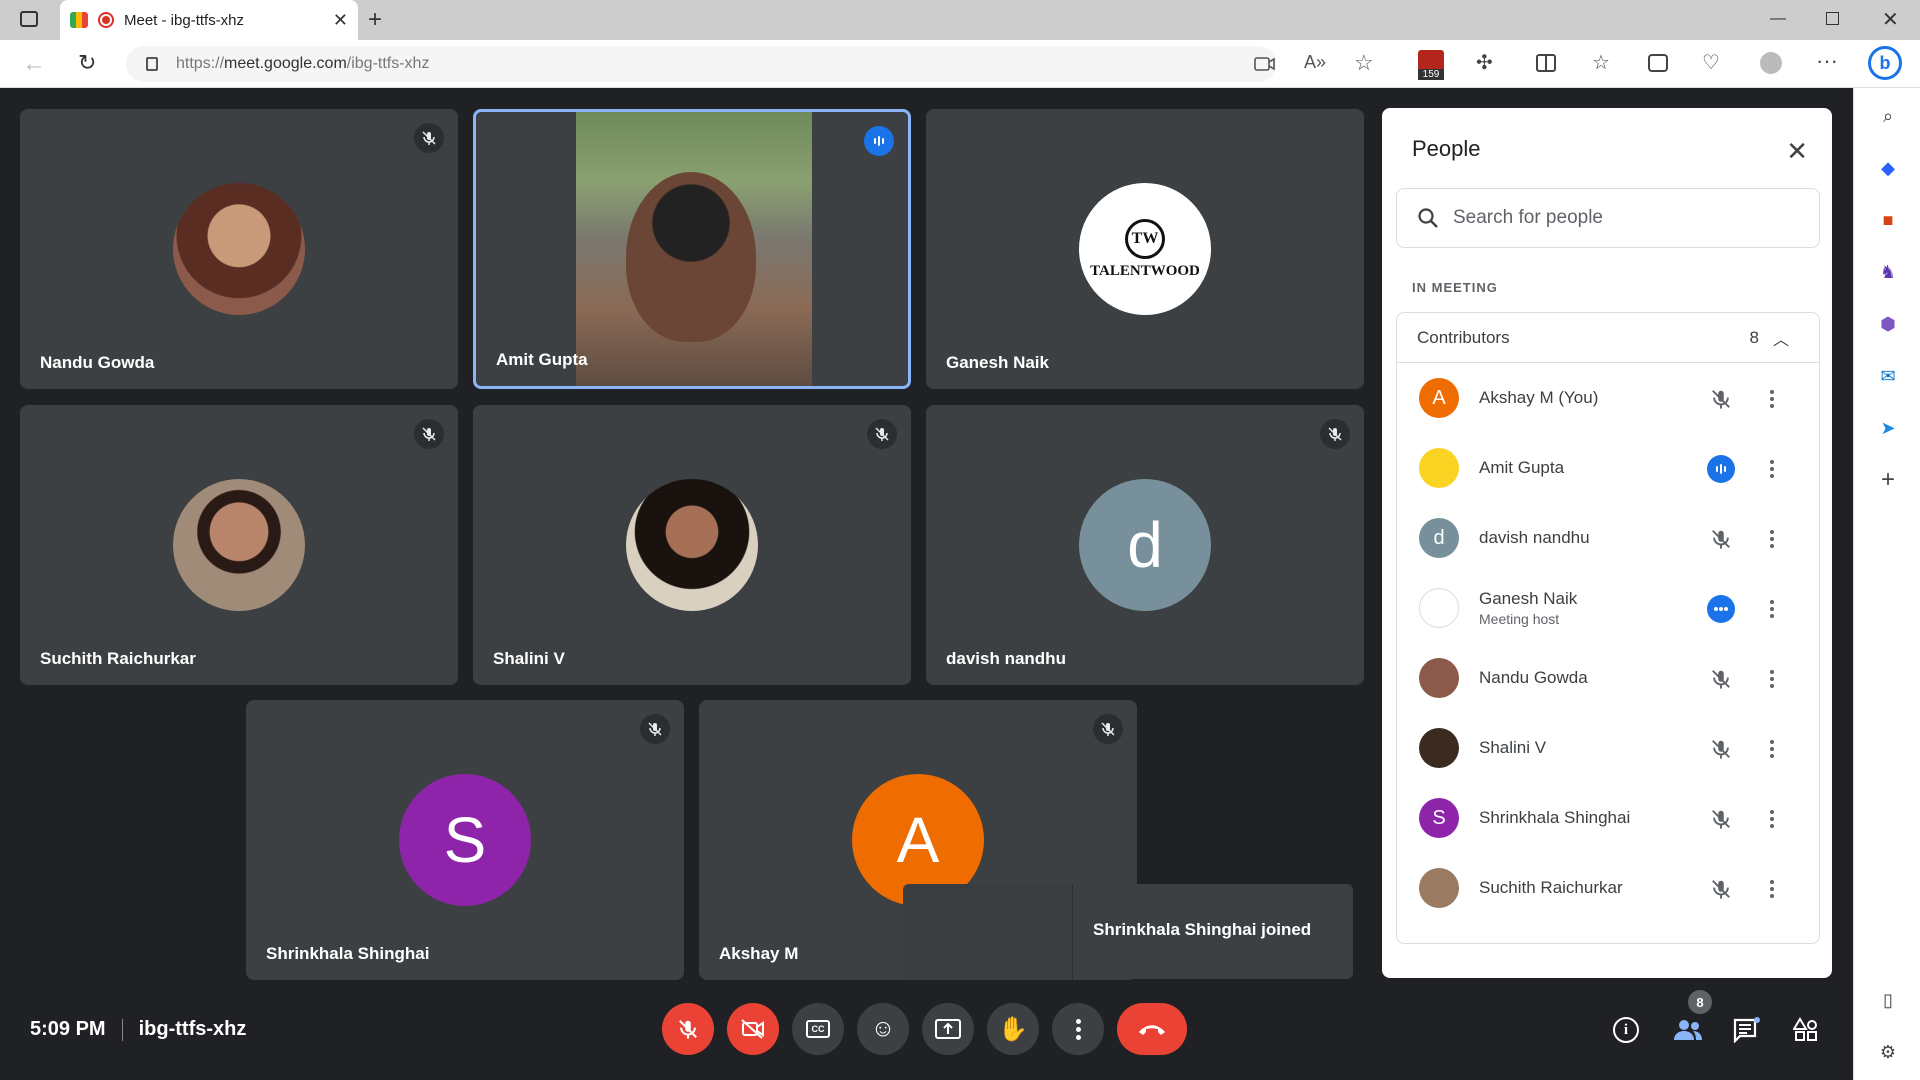  Describe the element at coordinates (759, 953) in the screenshot. I see `participant-name: Akshay M` at that location.